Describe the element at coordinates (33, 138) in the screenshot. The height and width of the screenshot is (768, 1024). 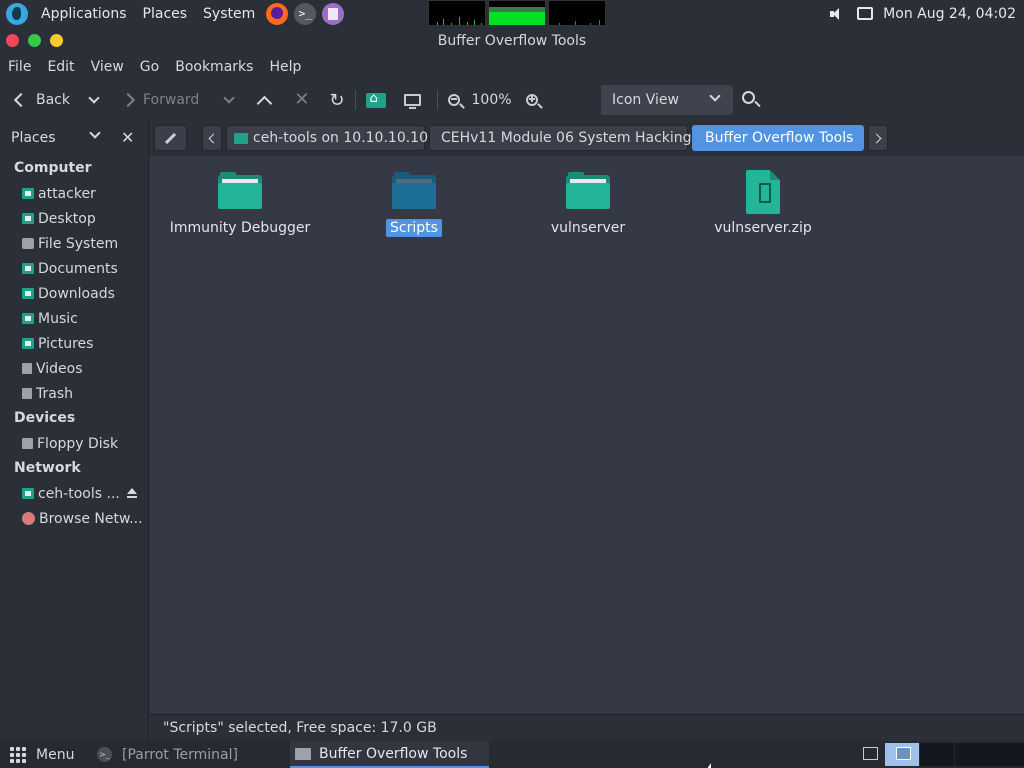
I see `sidebar-places-select: Places` at that location.